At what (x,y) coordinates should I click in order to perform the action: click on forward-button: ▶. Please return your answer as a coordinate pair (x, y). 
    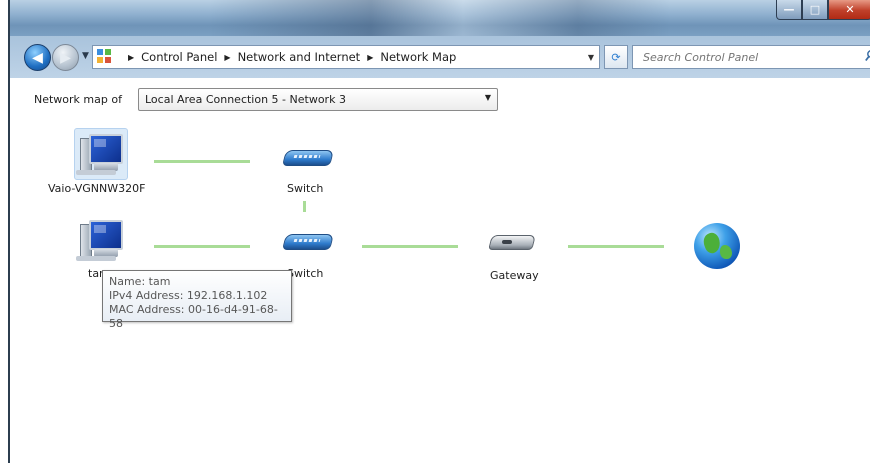
    Looking at the image, I should click on (65, 57).